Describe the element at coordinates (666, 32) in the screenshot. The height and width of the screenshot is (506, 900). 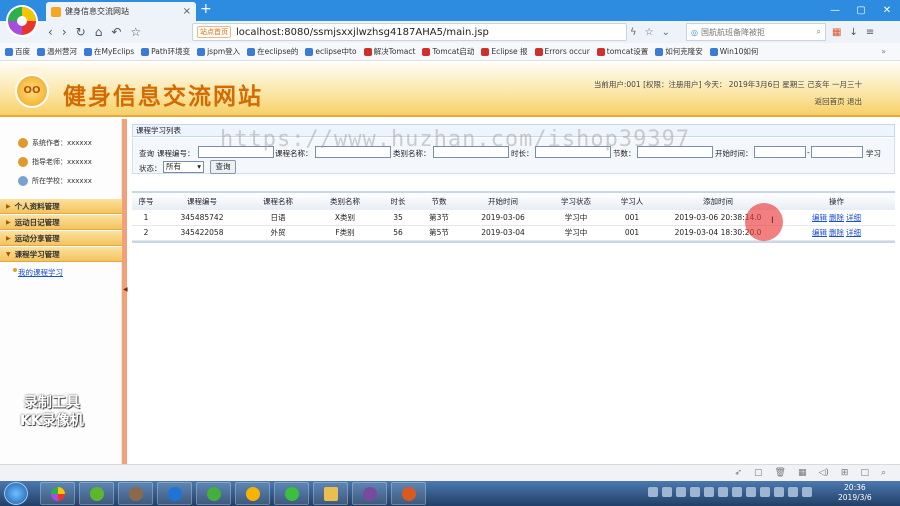
I see `chevron-down-icon: ⌄` at that location.